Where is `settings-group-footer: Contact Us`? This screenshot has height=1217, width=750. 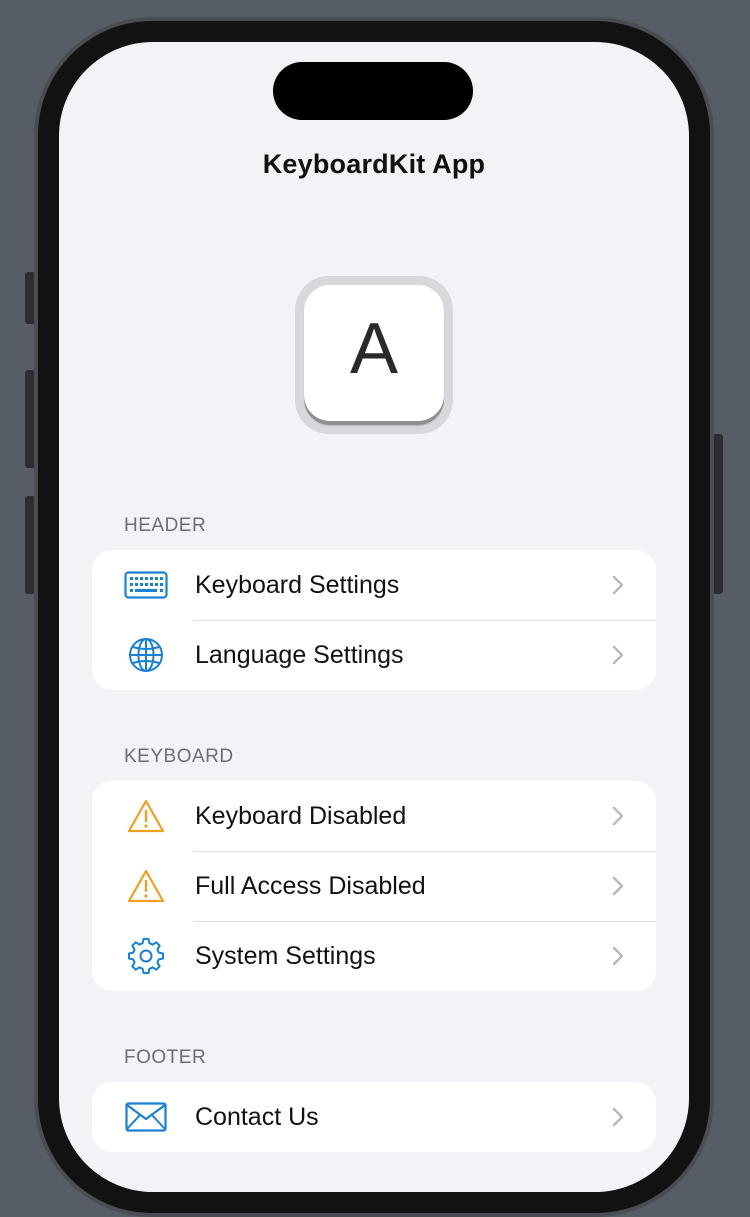
settings-group-footer: Contact Us is located at coordinates (374, 1117).